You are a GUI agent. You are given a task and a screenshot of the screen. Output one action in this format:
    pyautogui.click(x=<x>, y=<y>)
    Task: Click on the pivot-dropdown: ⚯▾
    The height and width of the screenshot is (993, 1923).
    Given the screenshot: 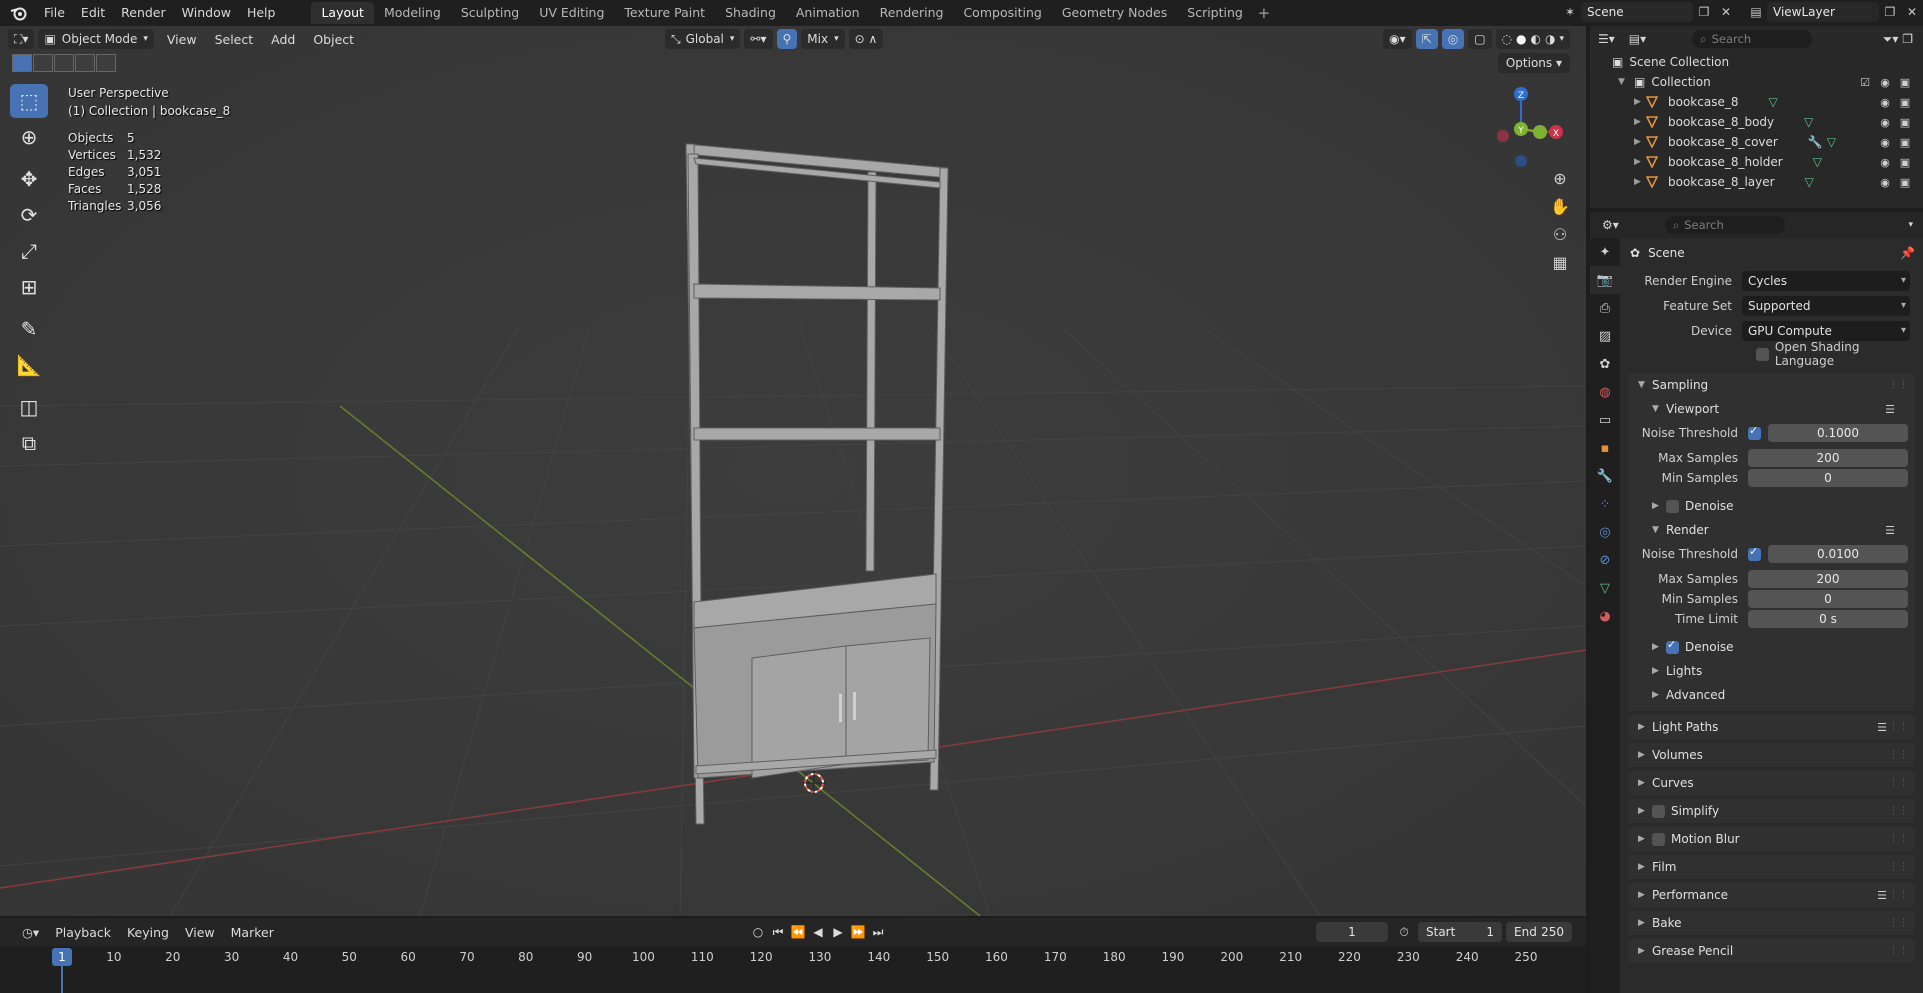 What is the action you would take?
    pyautogui.click(x=758, y=39)
    